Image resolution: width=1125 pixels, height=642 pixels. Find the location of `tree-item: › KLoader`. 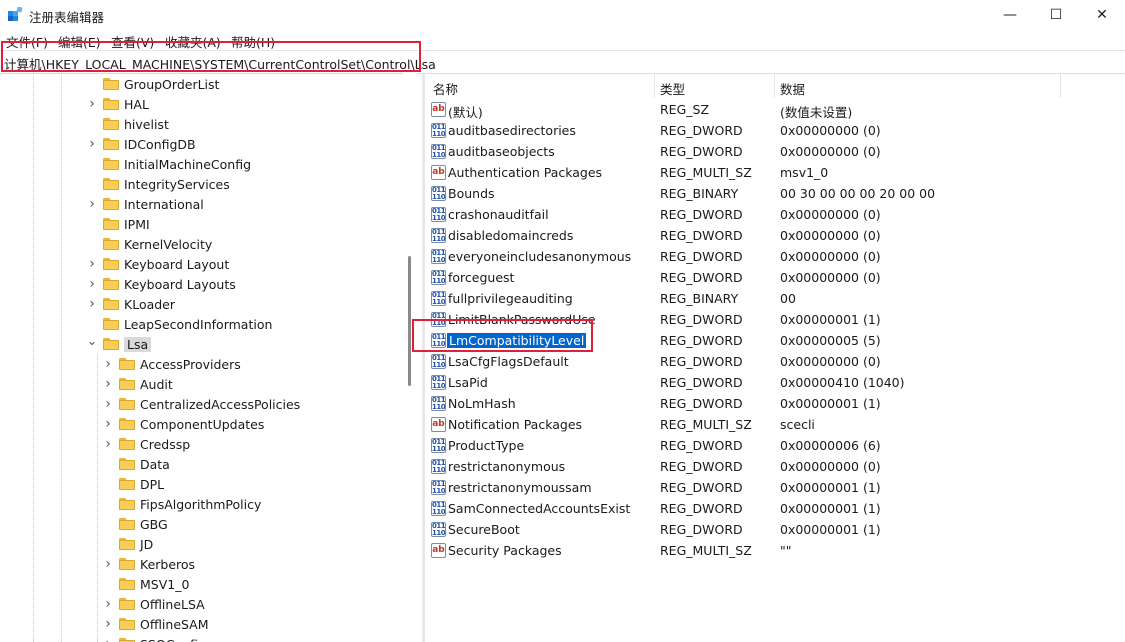

tree-item: › KLoader is located at coordinates (131, 304).